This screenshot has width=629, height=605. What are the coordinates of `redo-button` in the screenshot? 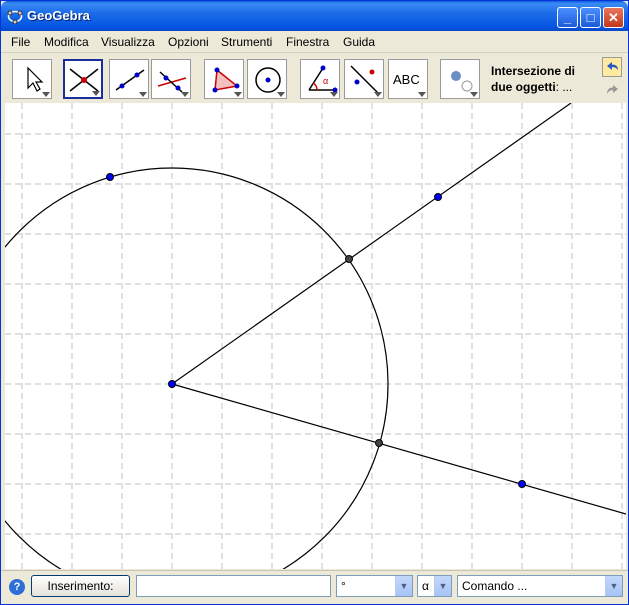 It's located at (612, 91).